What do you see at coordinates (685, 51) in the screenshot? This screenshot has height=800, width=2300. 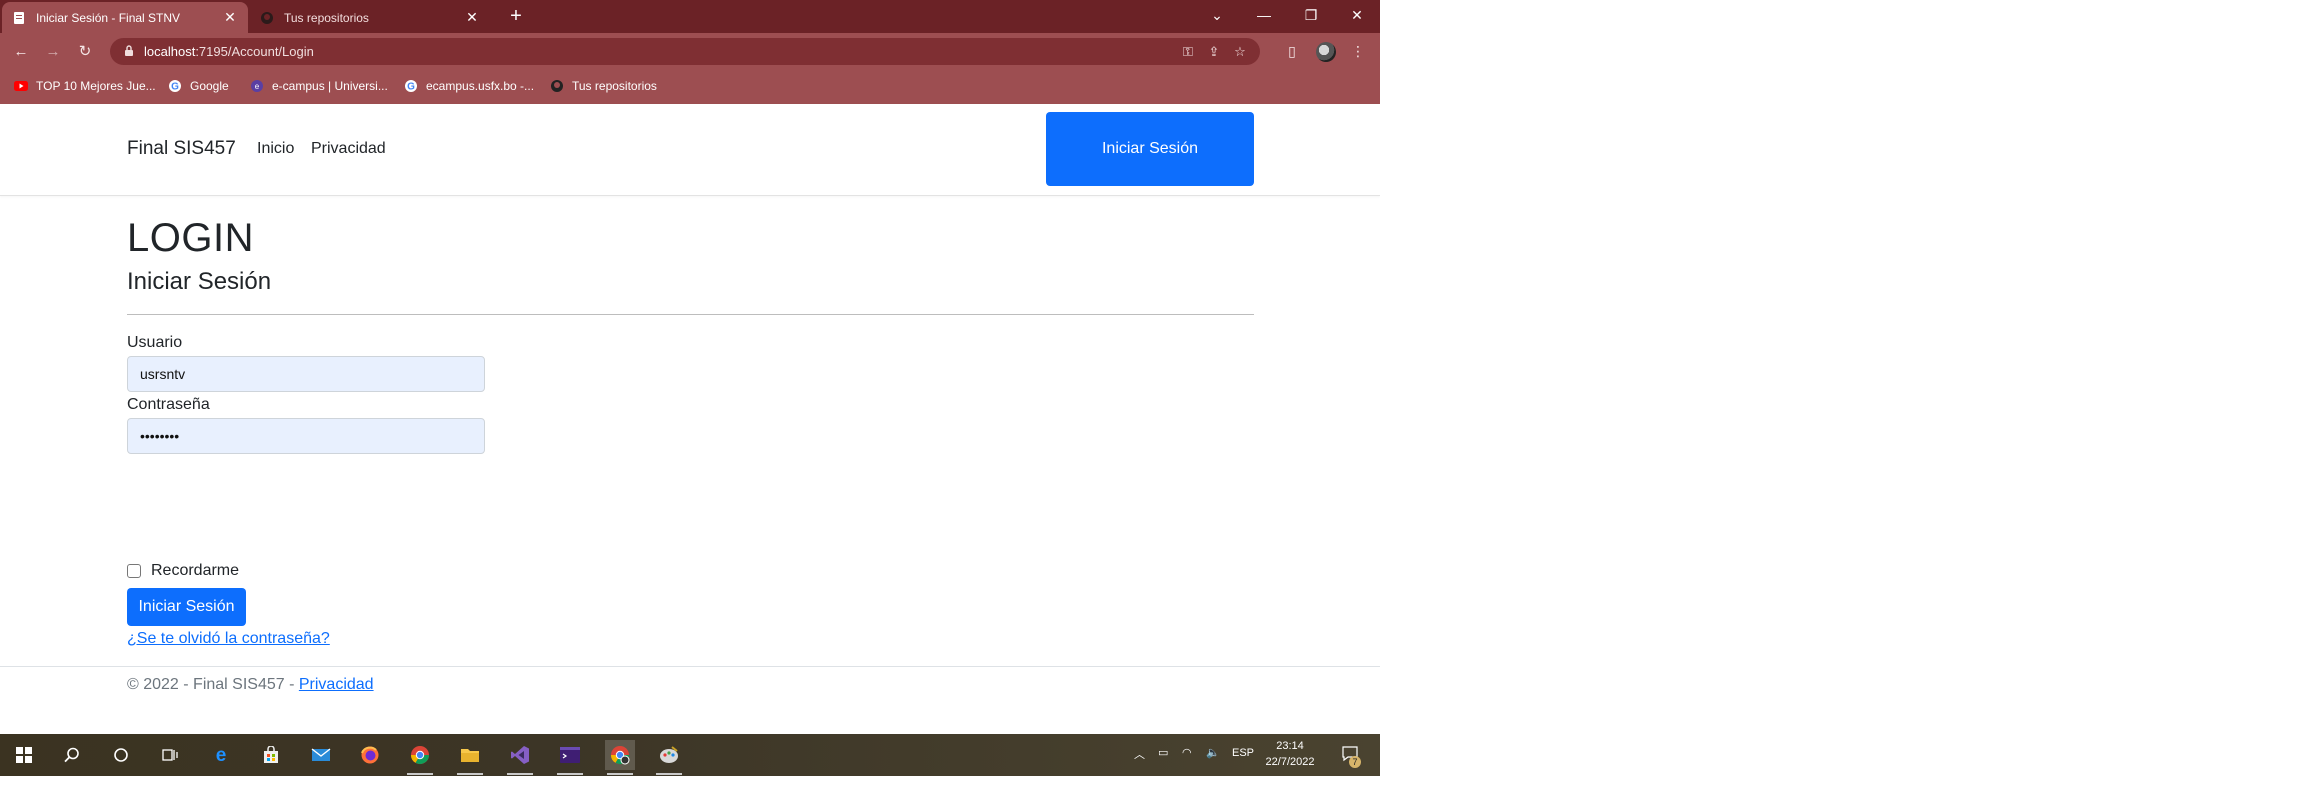 I see `address-bar: localhost:7195/Account/Login ⚿ ⇪ ☆` at bounding box center [685, 51].